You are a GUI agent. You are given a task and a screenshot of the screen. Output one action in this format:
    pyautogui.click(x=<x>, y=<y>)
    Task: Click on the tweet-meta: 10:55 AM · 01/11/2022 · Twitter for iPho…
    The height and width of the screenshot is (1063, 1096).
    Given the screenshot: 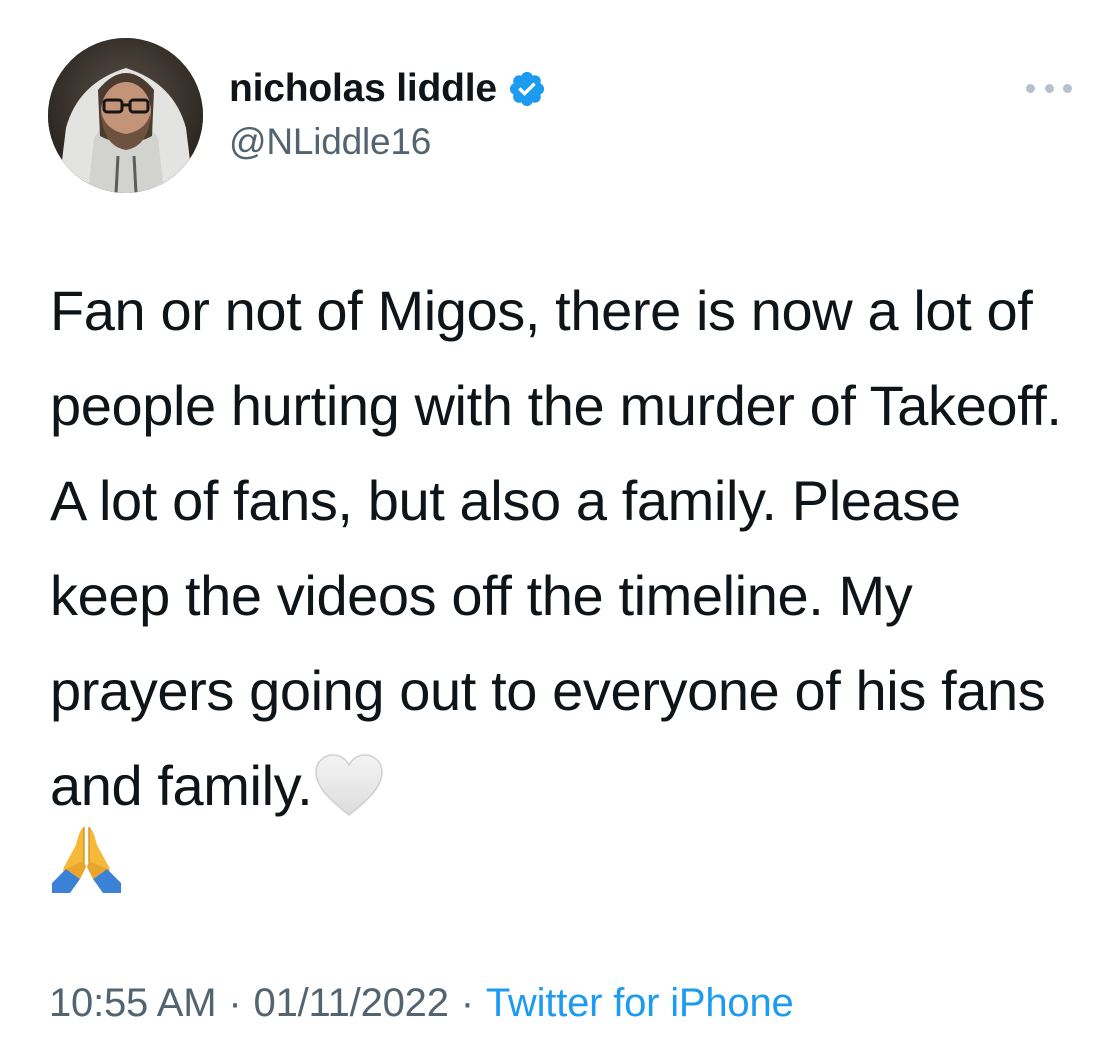 What is the action you would take?
    pyautogui.click(x=421, y=1003)
    